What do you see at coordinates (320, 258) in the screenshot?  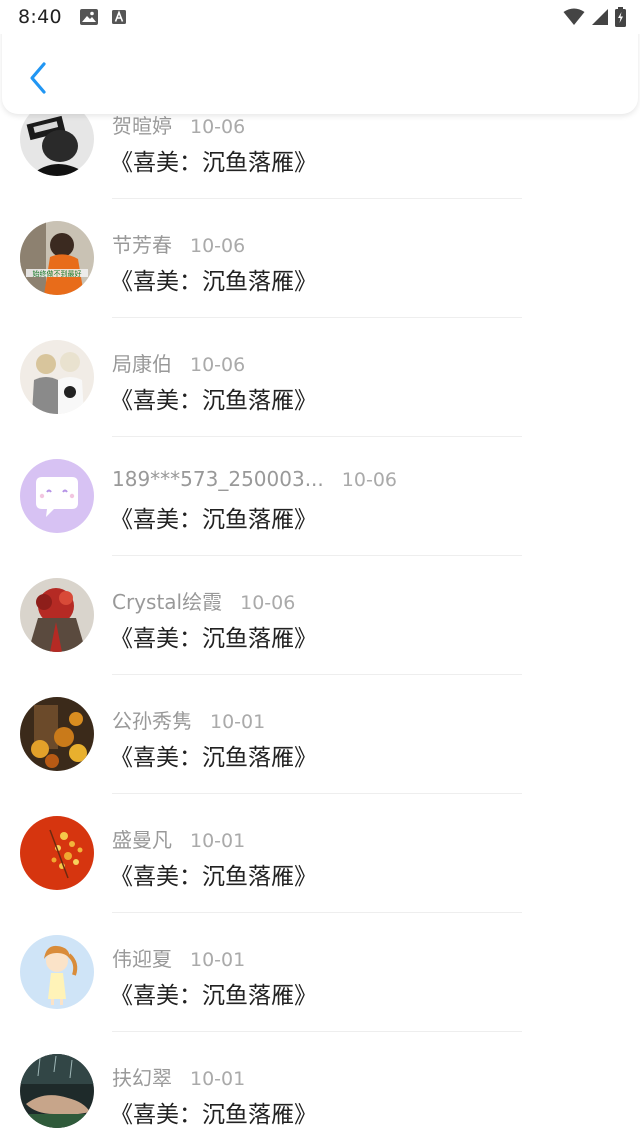 I see `list-item: 始终做不到最好 节芳春 10-06 《喜美：沉鱼落雁》` at bounding box center [320, 258].